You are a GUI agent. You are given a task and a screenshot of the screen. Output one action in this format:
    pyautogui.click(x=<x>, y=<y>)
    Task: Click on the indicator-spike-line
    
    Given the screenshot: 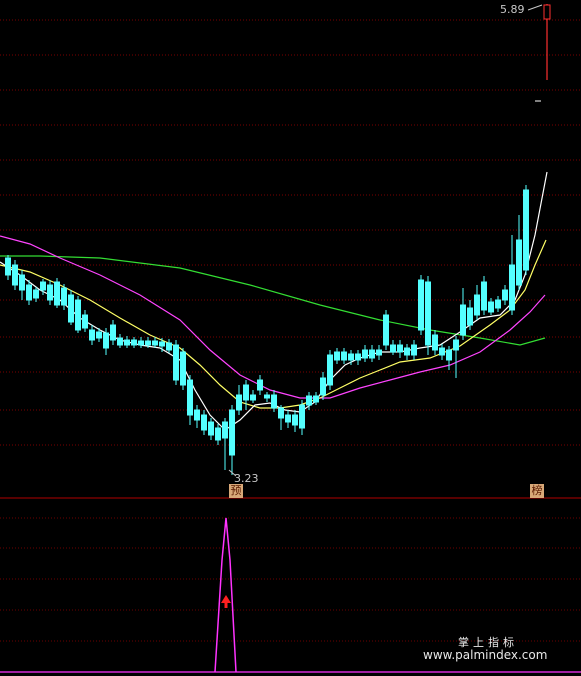 What is the action you would take?
    pyautogui.click(x=225, y=595)
    